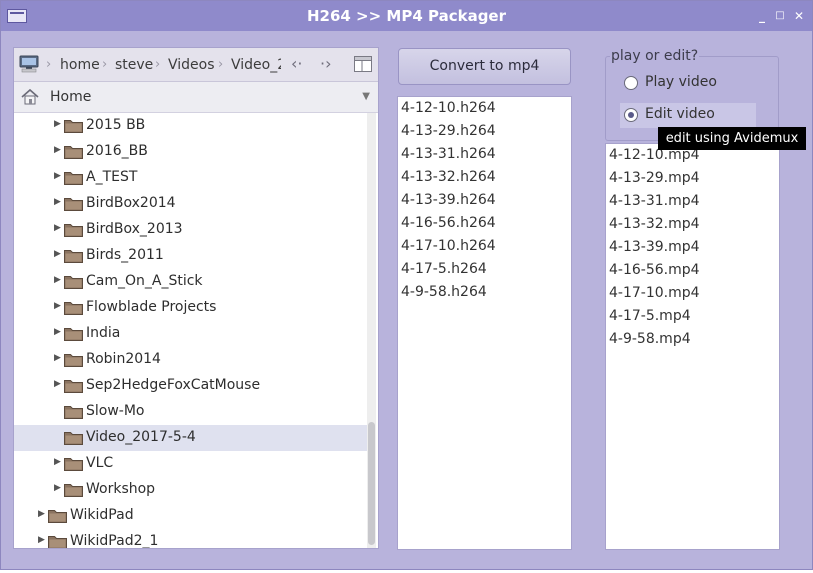 The height and width of the screenshot is (573, 813). Describe the element at coordinates (190, 152) in the screenshot. I see `tree-row: ▶ 2016_BB` at that location.